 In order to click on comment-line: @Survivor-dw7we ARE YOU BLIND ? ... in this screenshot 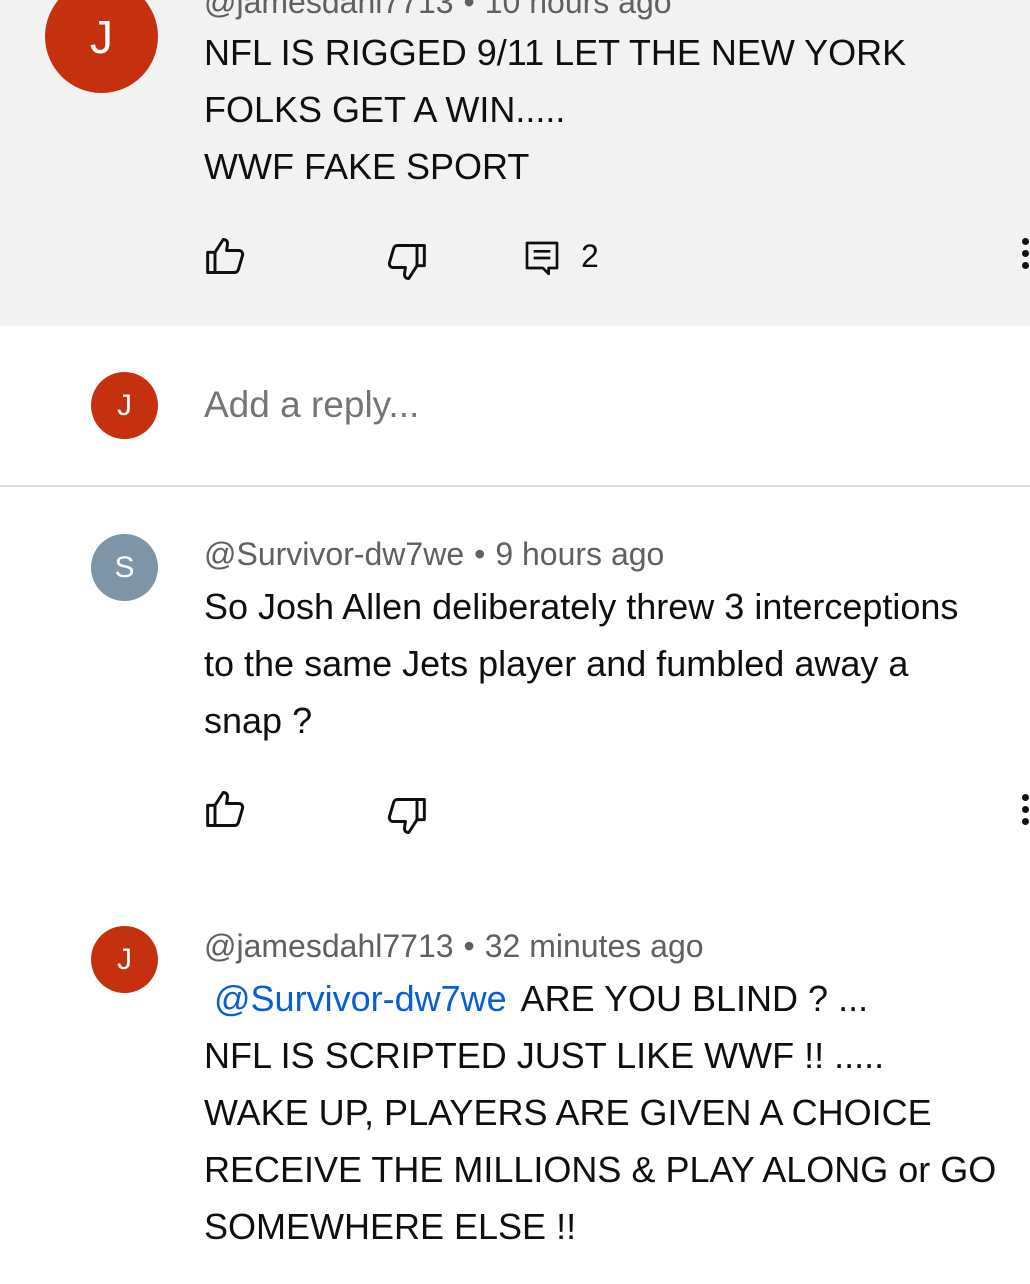, I will do `click(600, 998)`.